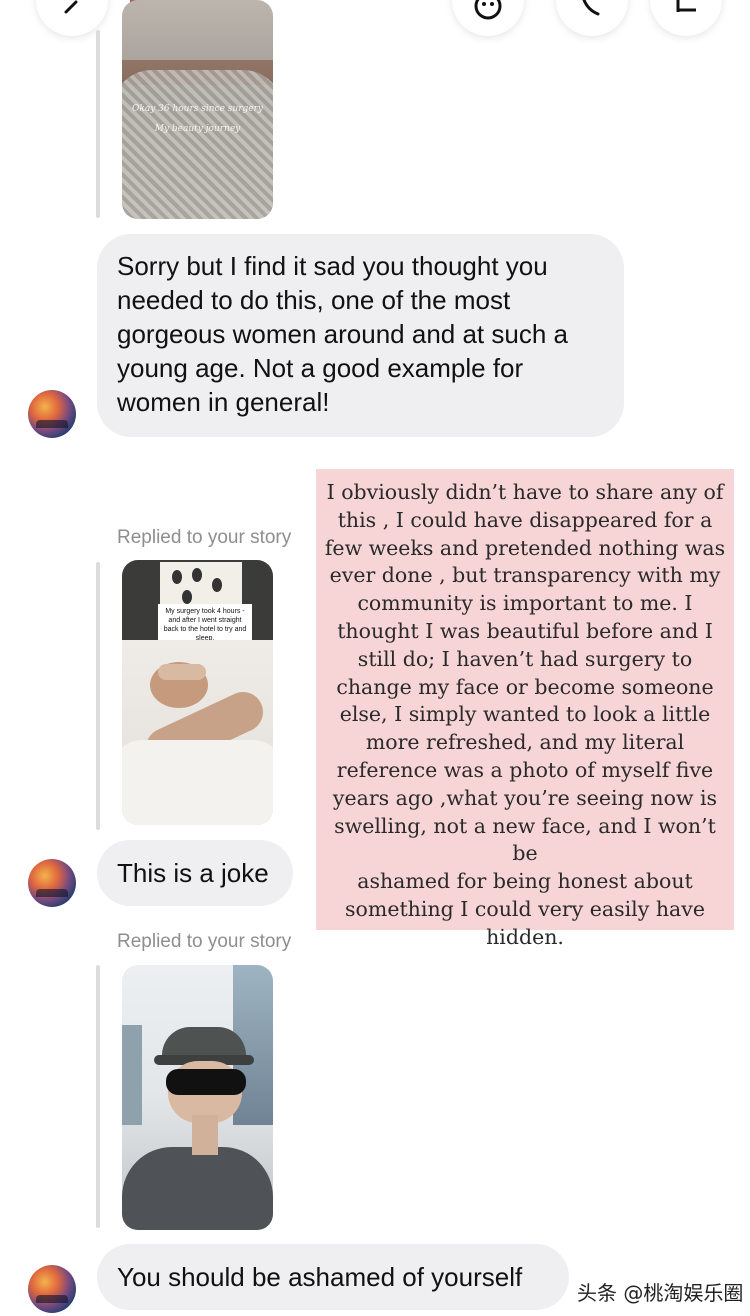  I want to click on message-text: You should be ashamed of yourself, so click(320, 1277).